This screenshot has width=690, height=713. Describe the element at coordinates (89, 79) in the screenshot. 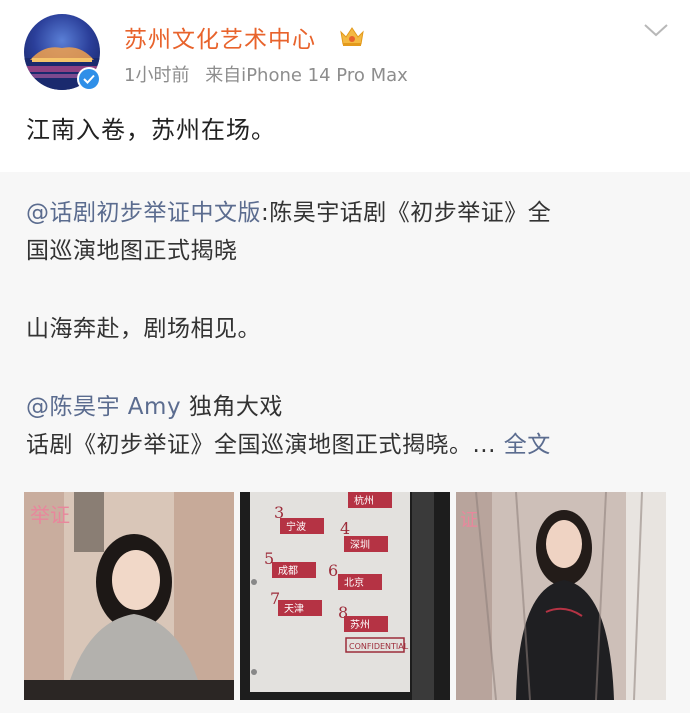

I see `verified-icon` at that location.